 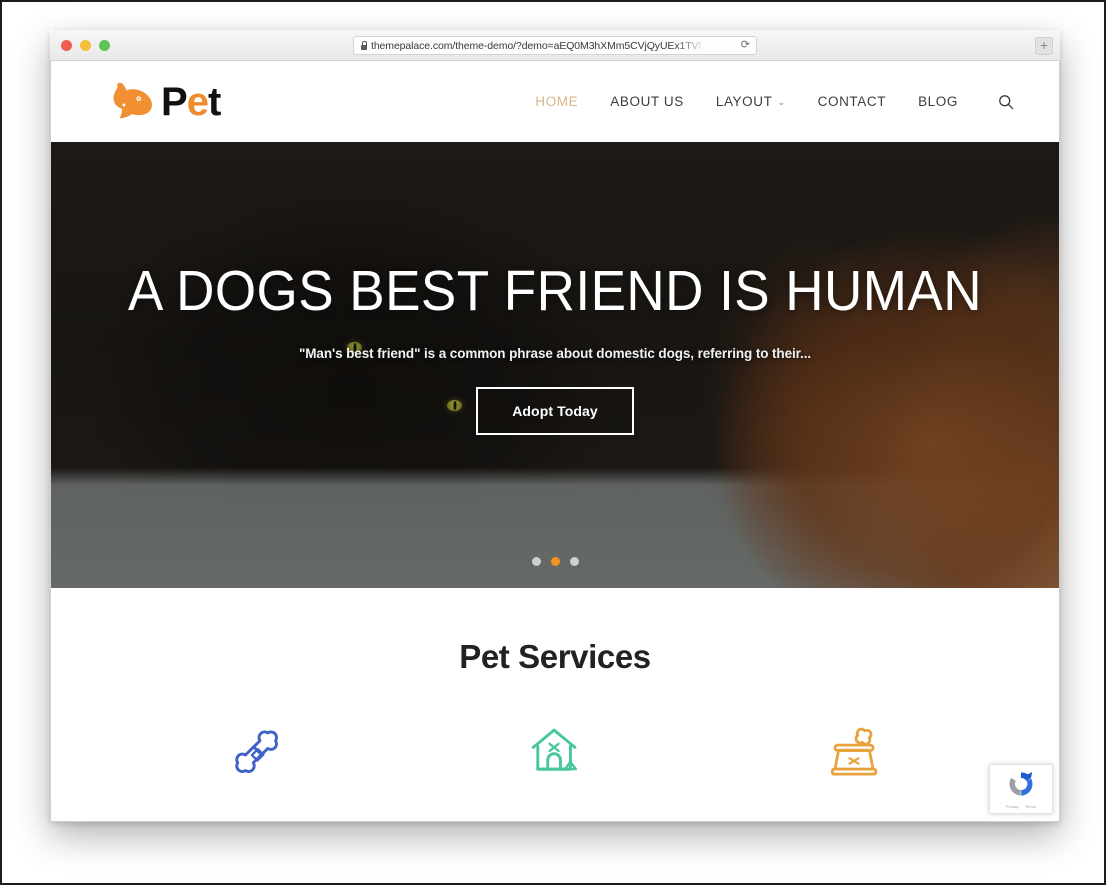 What do you see at coordinates (1021, 786) in the screenshot?
I see `recaptcha-icon` at bounding box center [1021, 786].